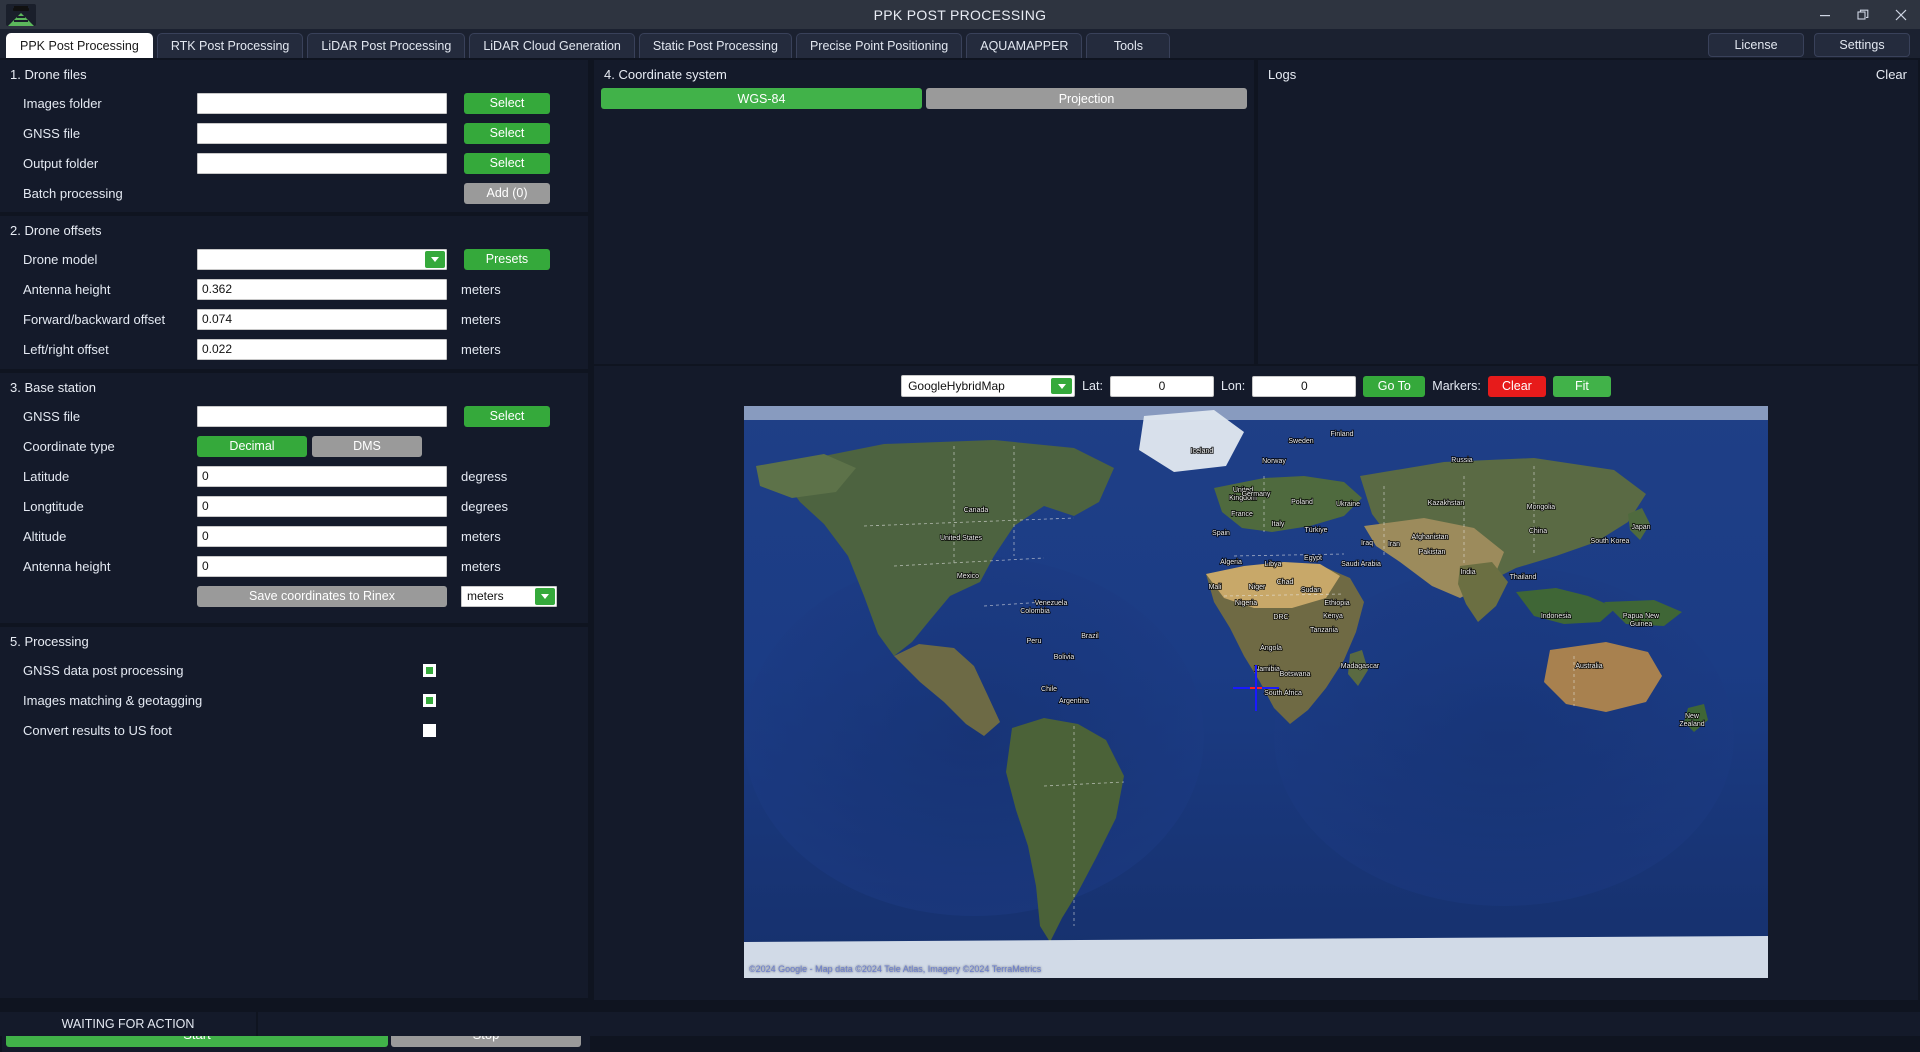 This screenshot has width=1920, height=1052. I want to click on logs-clear-button: Clear, so click(1891, 74).